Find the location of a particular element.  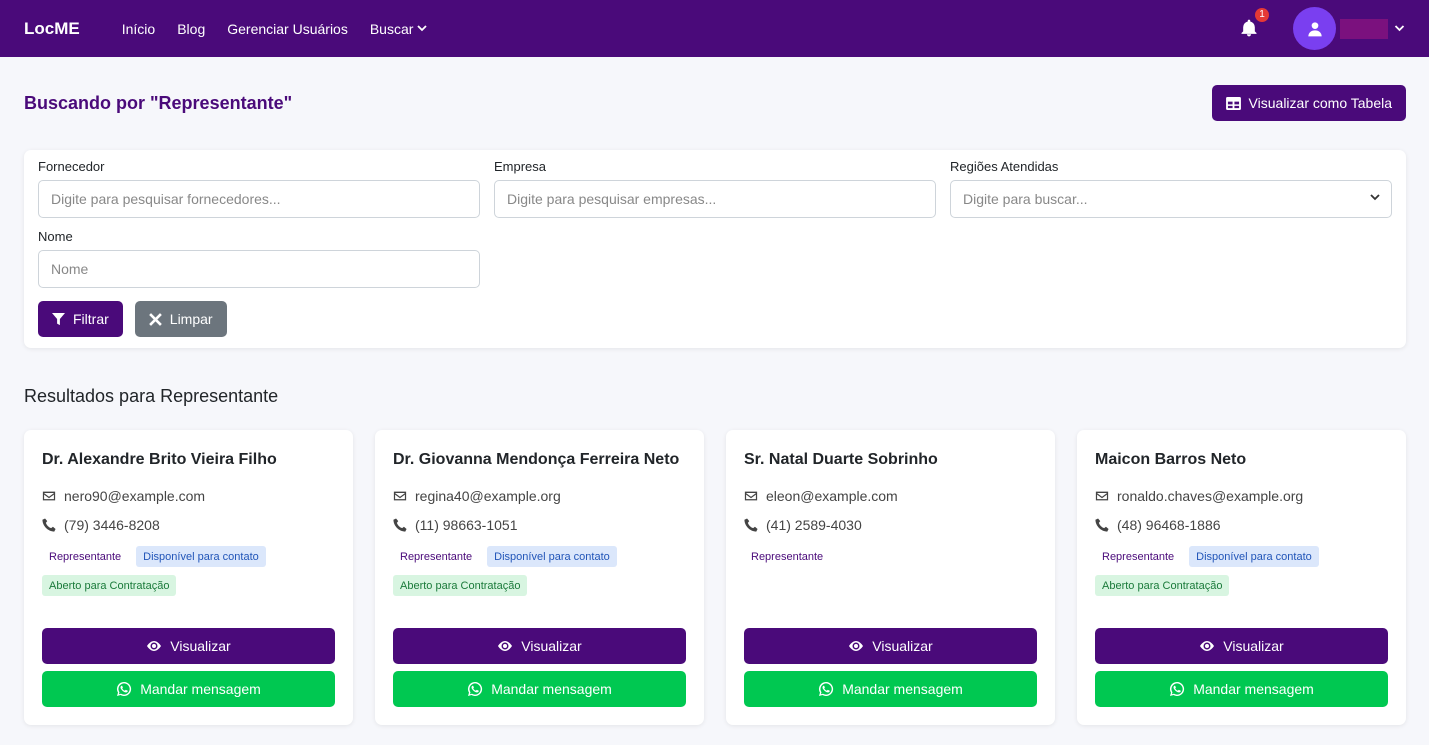

card-name: Dr. Alexandre Brito Vieira Filho is located at coordinates (159, 459).